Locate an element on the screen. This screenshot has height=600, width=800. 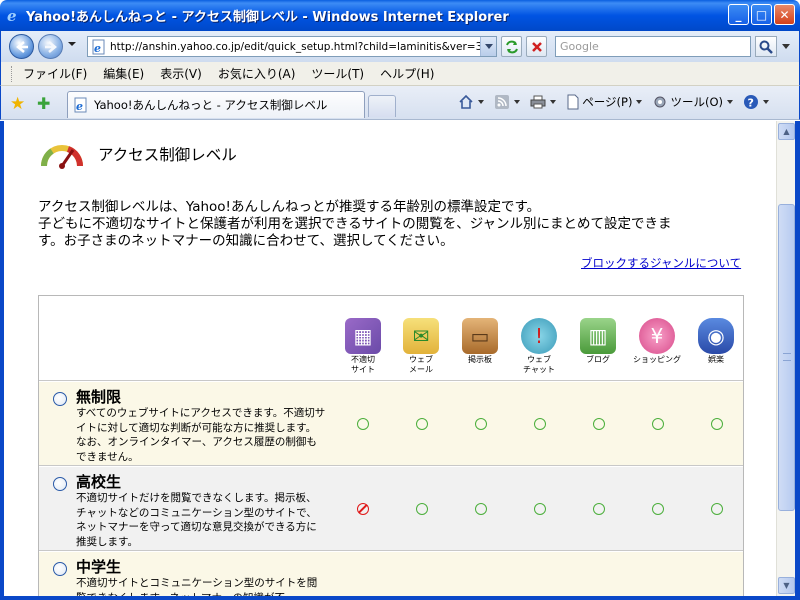
back-button is located at coordinates (21, 46).